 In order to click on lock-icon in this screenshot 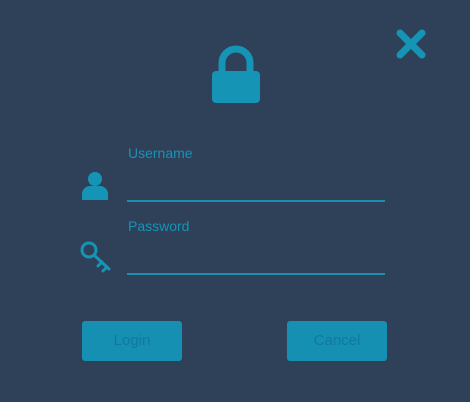, I will do `click(236, 75)`.